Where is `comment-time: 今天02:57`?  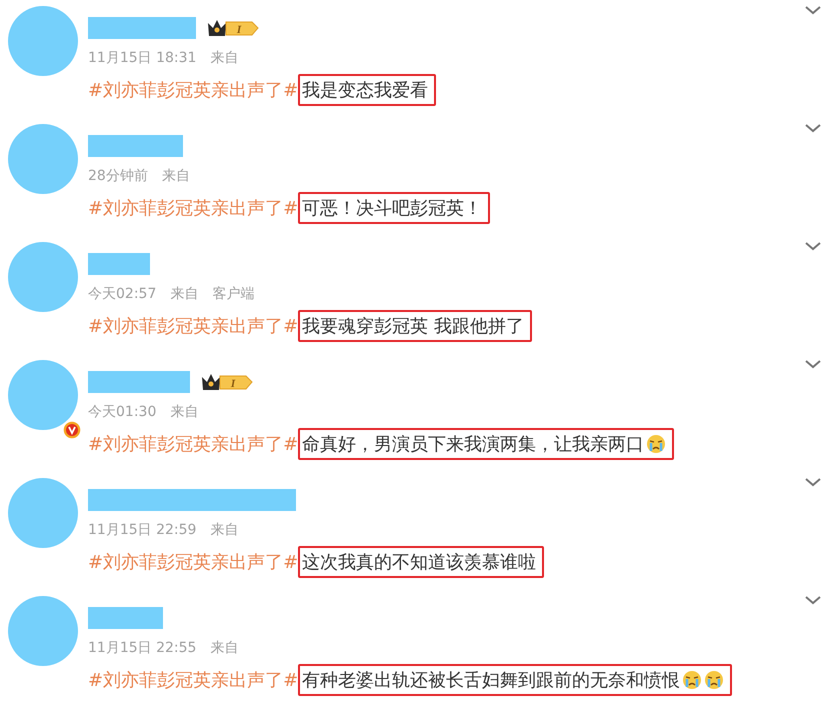
comment-time: 今天02:57 is located at coordinates (122, 294).